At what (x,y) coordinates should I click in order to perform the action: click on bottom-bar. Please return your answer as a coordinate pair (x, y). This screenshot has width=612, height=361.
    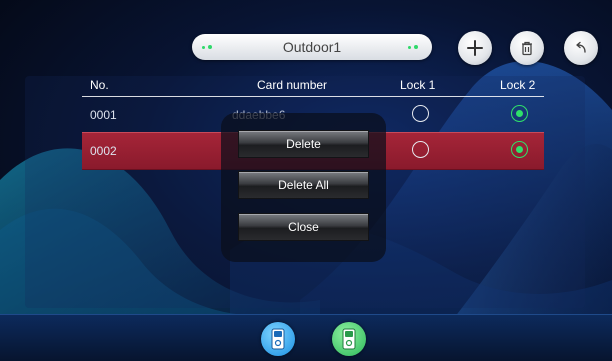
    Looking at the image, I should click on (306, 337).